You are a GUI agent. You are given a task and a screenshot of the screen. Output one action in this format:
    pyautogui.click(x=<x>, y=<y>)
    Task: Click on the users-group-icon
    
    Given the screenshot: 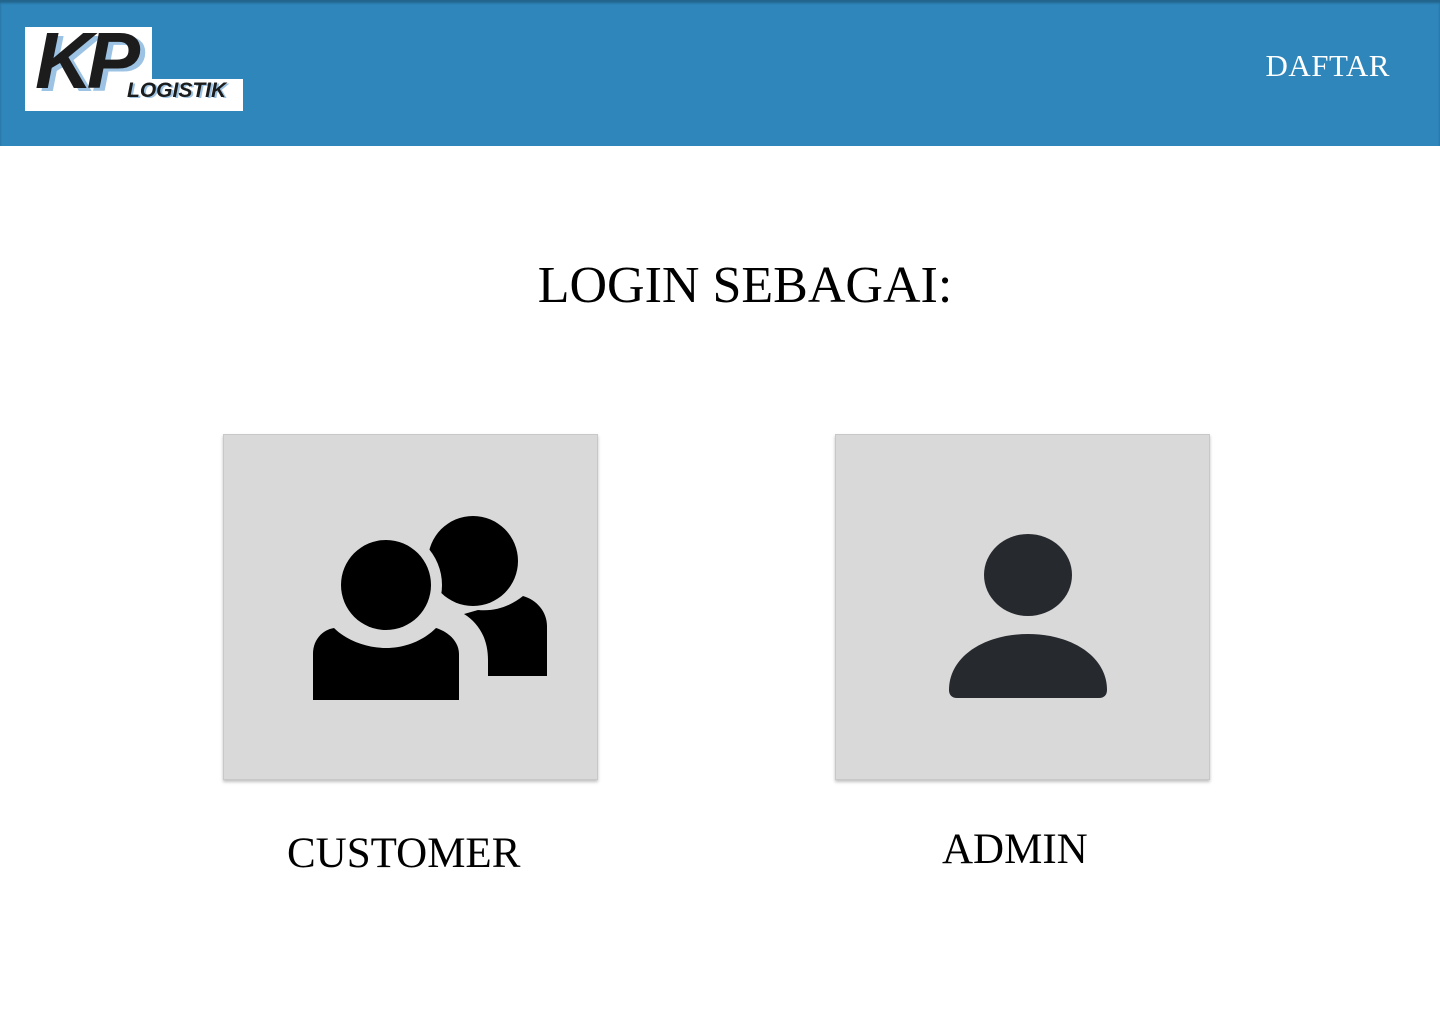 What is the action you would take?
    pyautogui.click(x=429, y=608)
    